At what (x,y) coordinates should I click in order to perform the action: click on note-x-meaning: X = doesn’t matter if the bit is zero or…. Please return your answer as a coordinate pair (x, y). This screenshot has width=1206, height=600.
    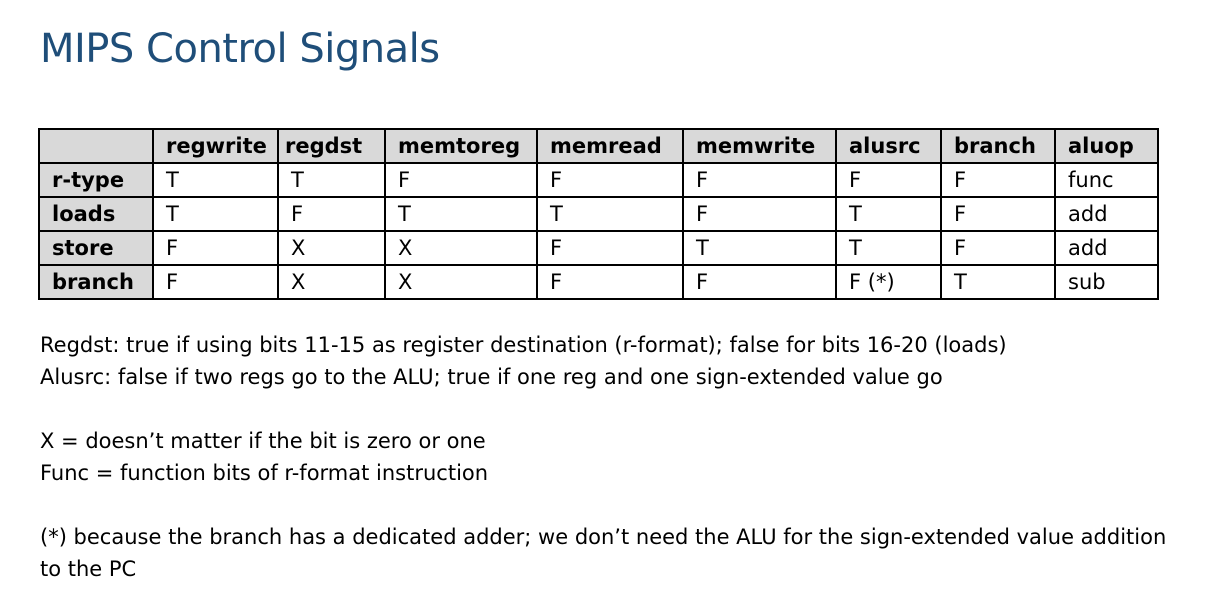
    Looking at the image, I should click on (263, 441).